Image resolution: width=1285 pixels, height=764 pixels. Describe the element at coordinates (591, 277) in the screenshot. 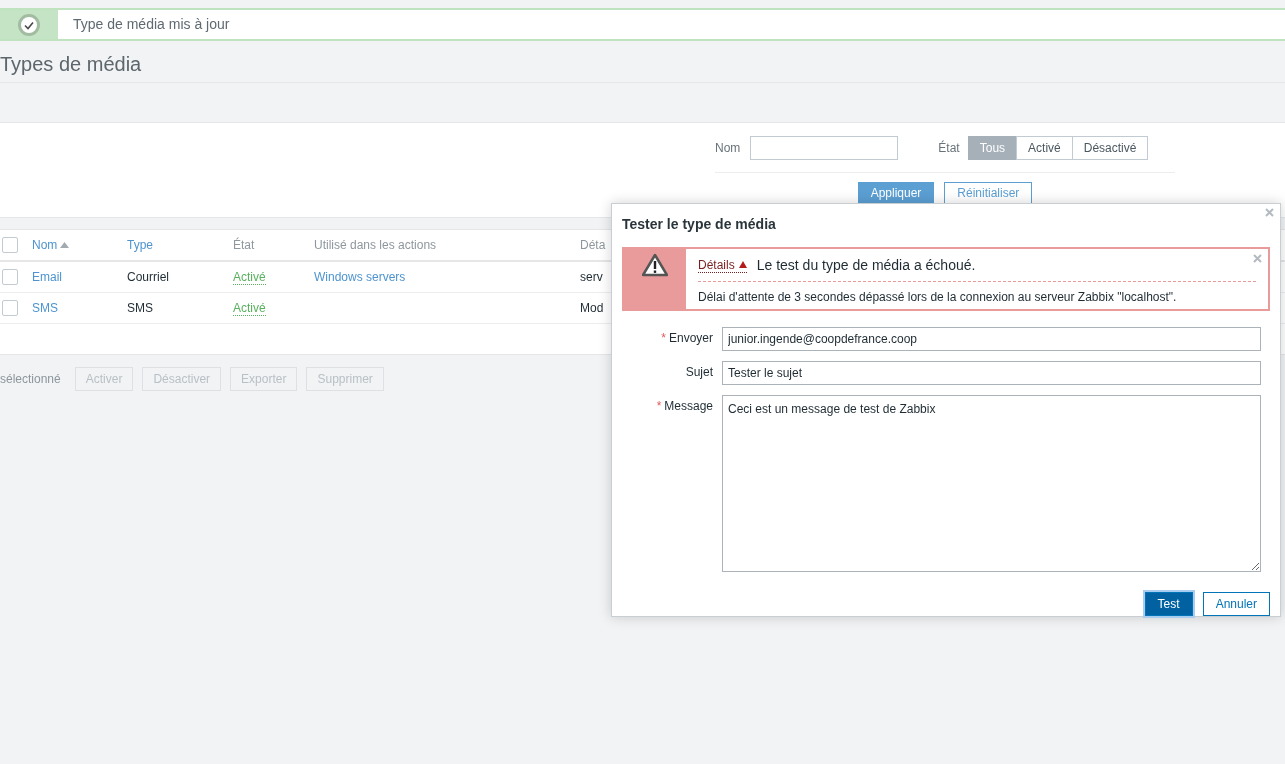

I see `table-cell: serv` at that location.